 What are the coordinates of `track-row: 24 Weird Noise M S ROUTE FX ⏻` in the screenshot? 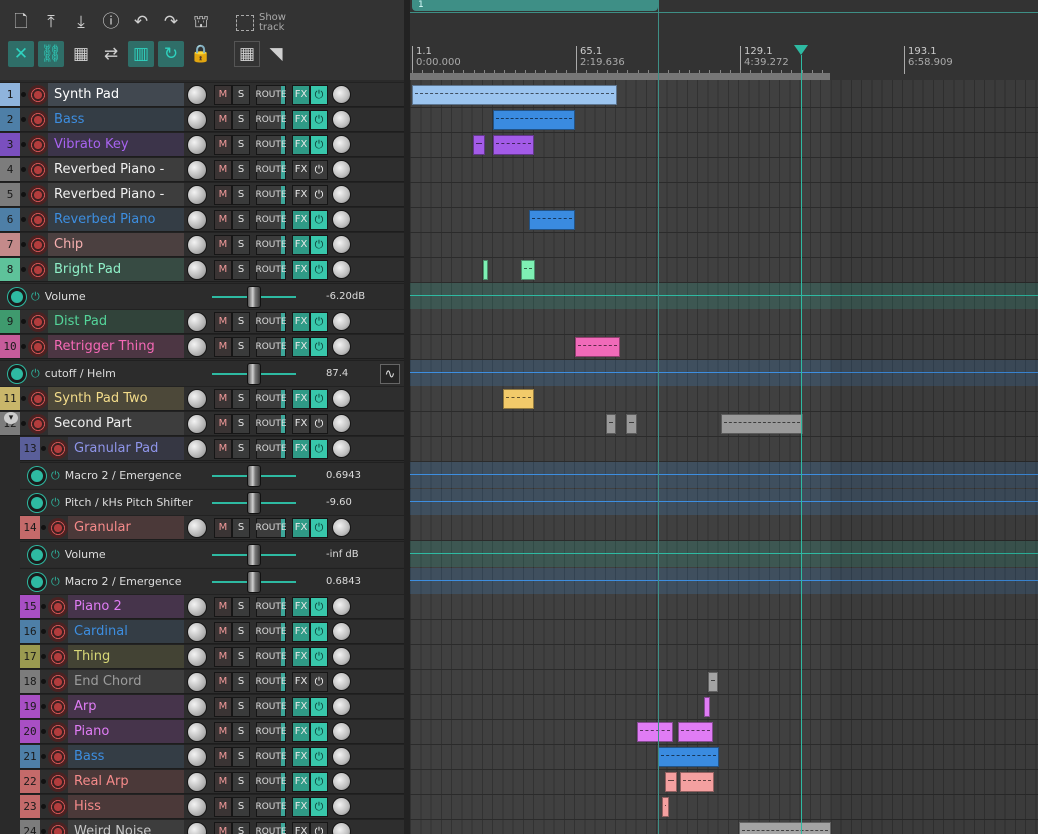 It's located at (212, 826).